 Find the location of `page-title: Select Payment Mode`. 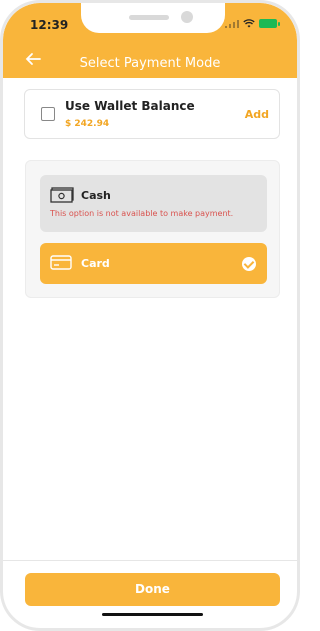

page-title: Select Payment Mode is located at coordinates (150, 63).